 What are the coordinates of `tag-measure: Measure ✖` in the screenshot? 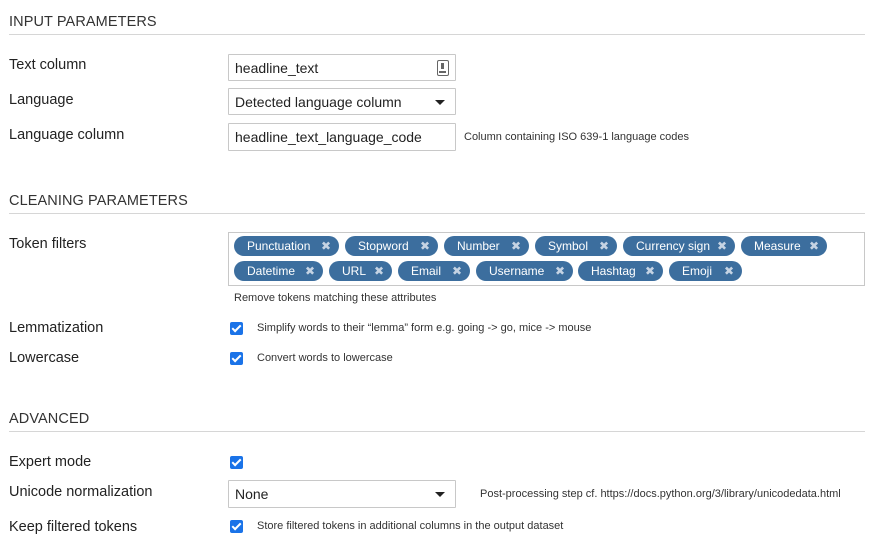 It's located at (784, 246).